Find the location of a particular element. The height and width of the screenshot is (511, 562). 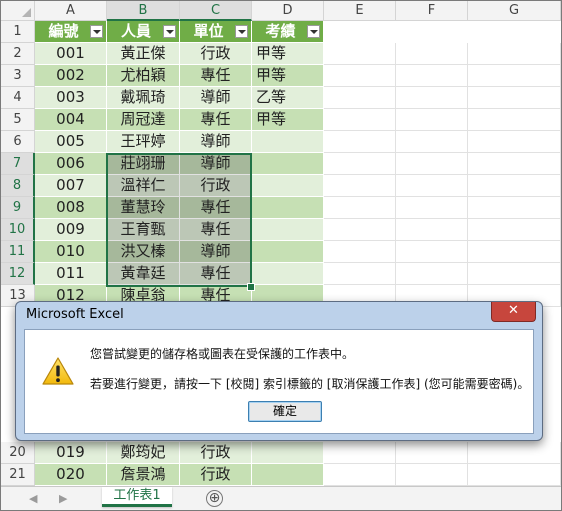

row-header: 20 is located at coordinates (18, 453).